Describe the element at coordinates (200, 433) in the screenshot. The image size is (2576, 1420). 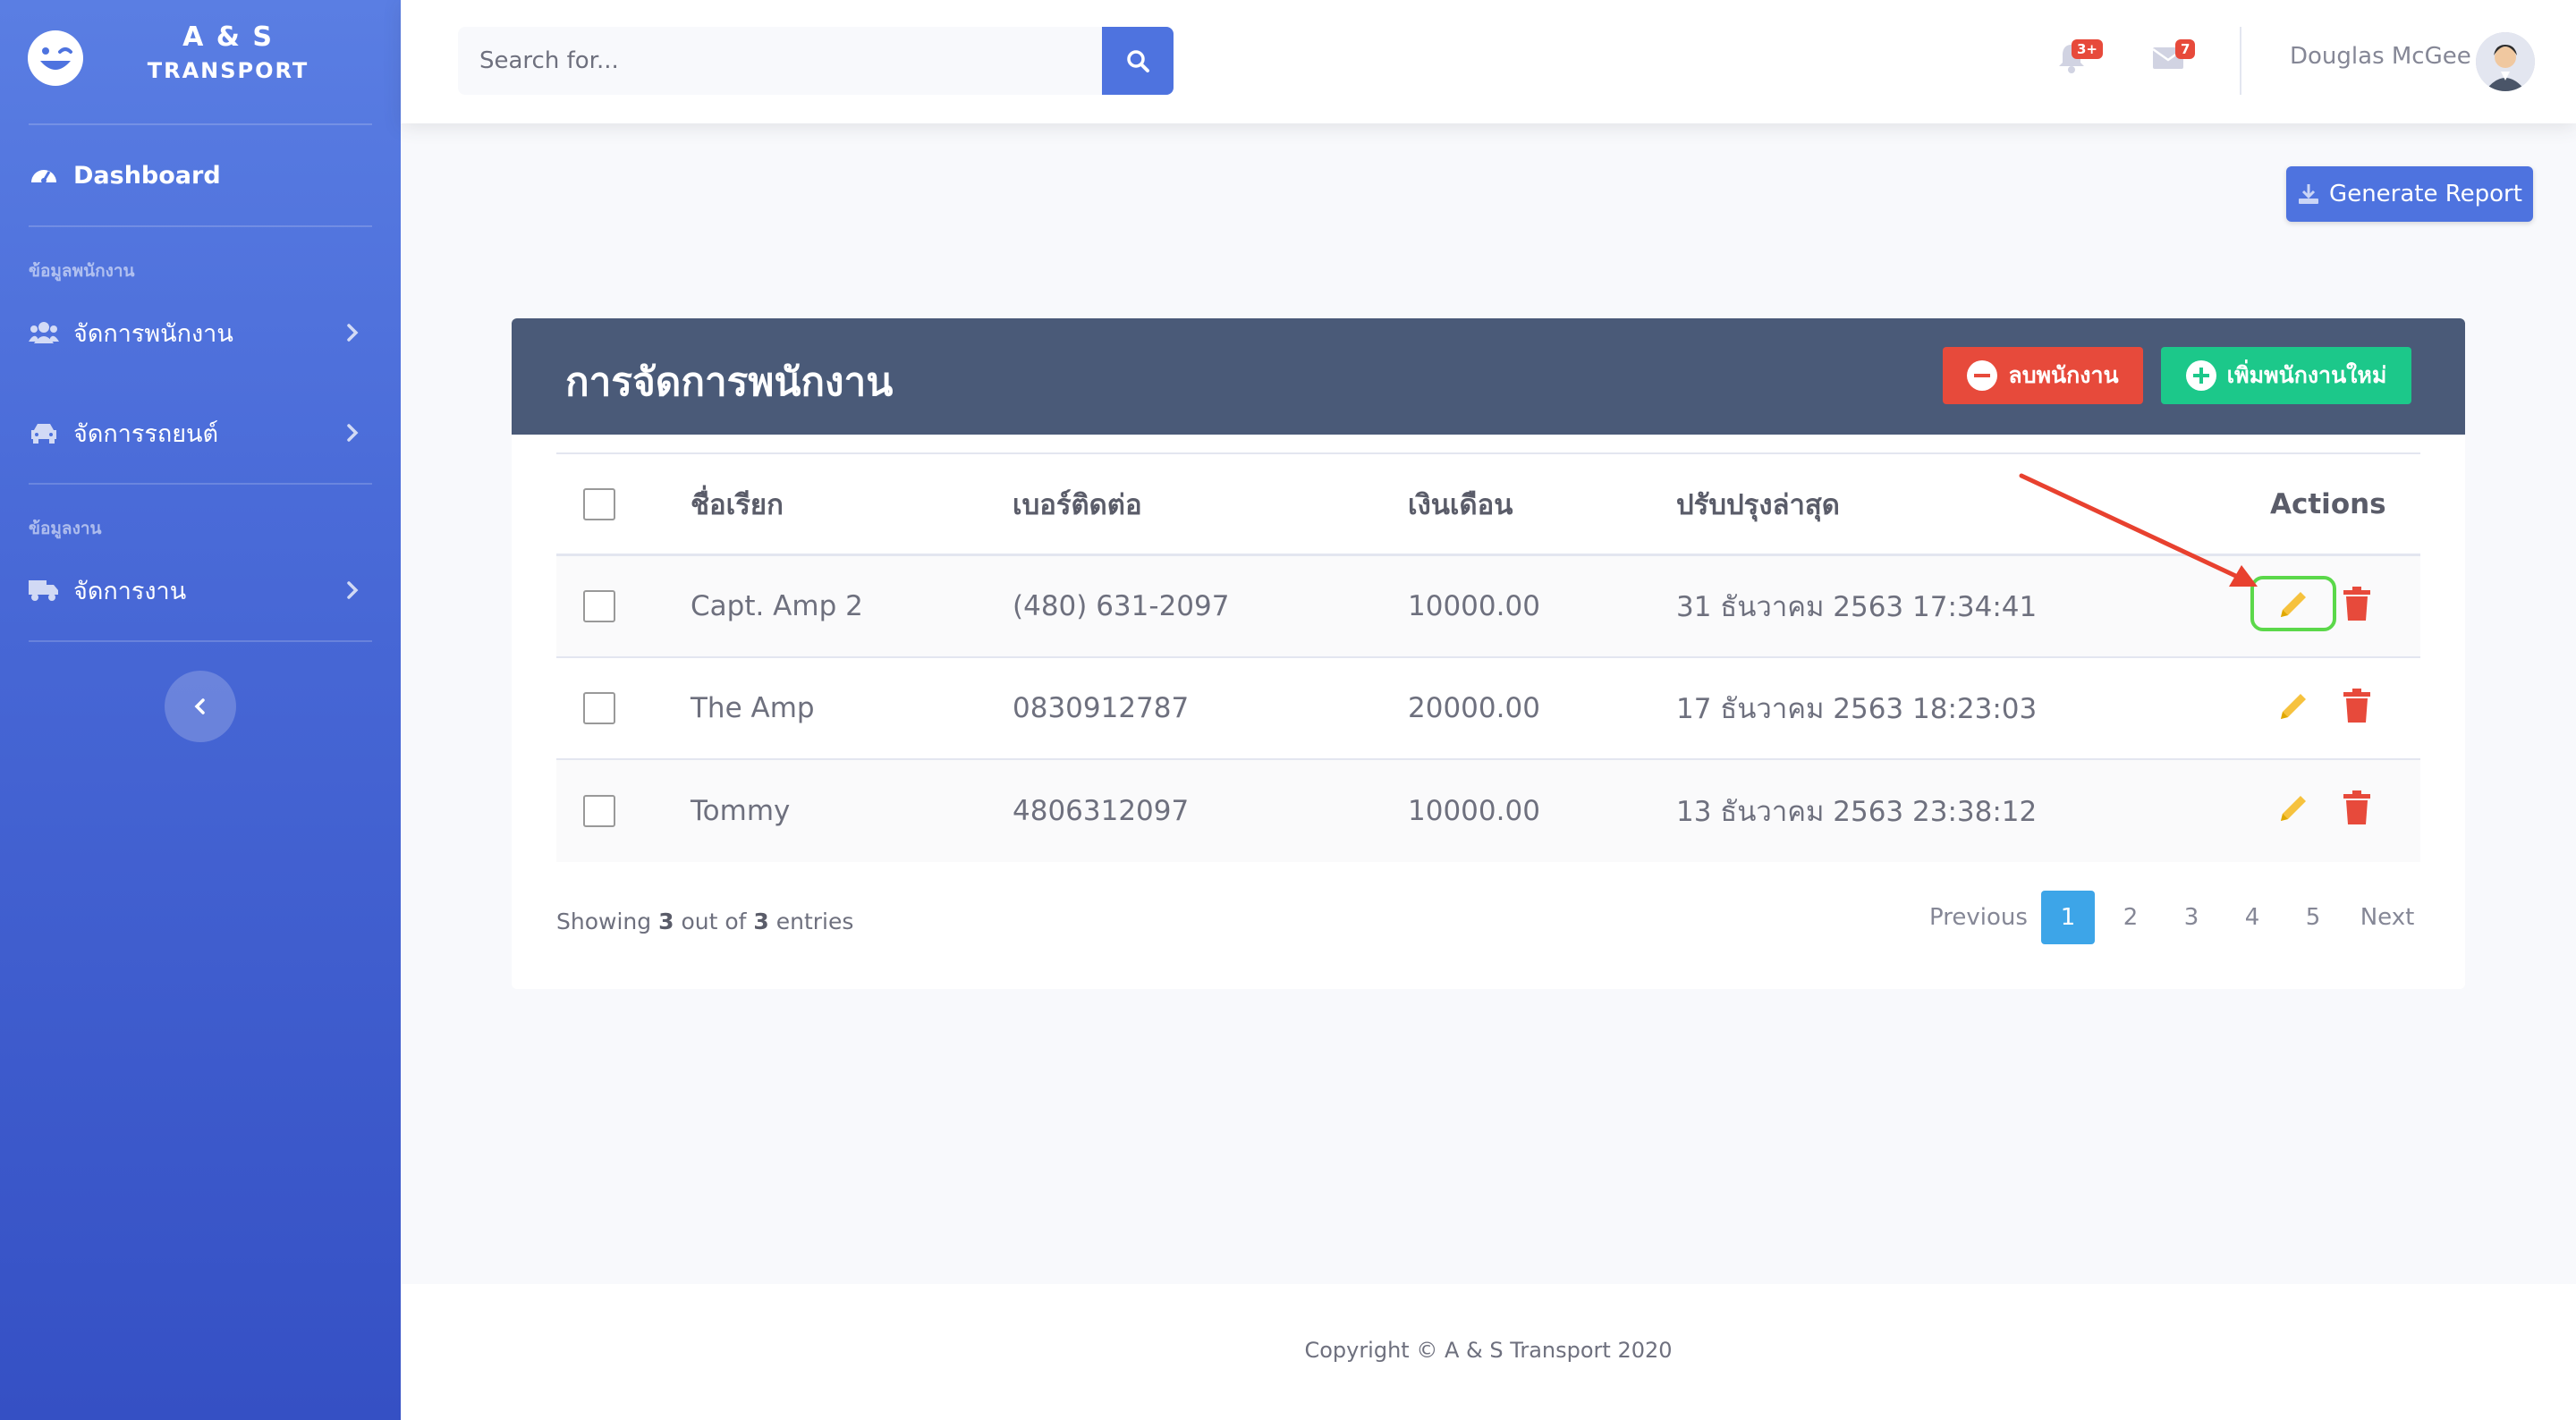
I see `sidebar-item-manage-car: จัดการรถยนต์` at that location.